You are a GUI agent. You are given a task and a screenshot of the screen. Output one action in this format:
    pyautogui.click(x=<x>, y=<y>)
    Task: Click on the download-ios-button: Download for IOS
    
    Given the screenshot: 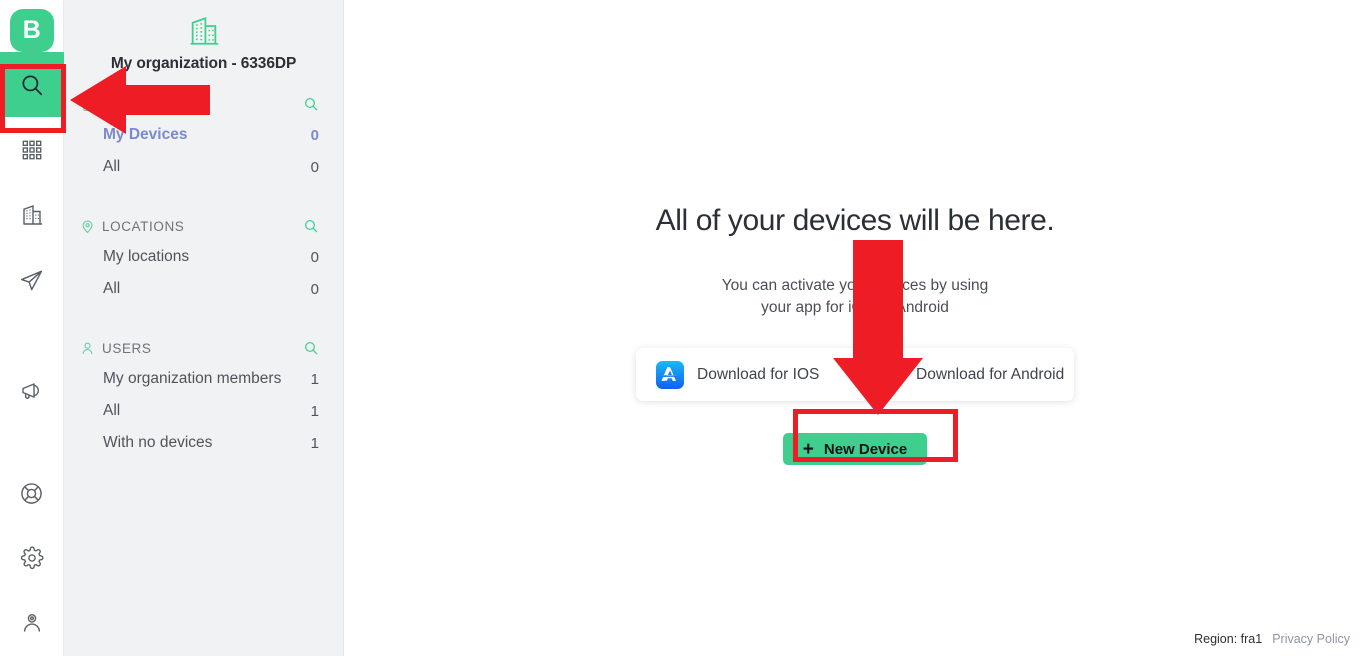 What is the action you would take?
    pyautogui.click(x=745, y=374)
    